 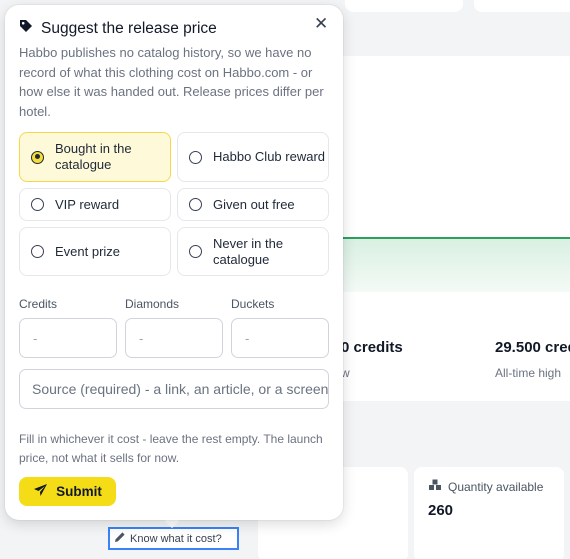 I want to click on option-label: Event prize, so click(x=88, y=251).